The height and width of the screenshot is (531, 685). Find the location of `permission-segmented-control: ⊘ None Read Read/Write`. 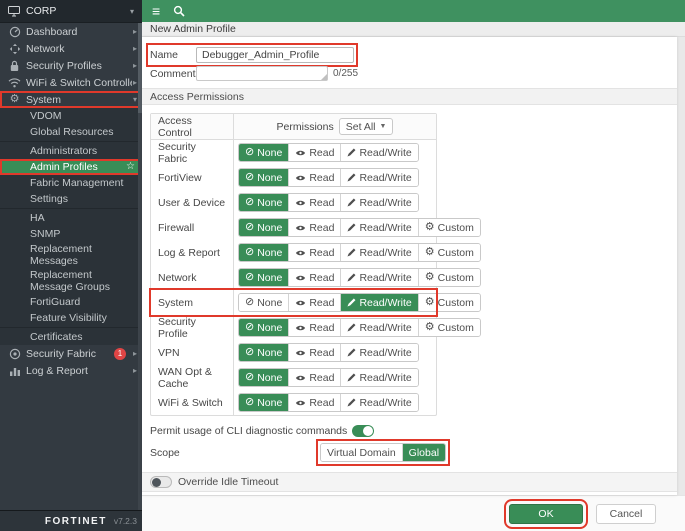

permission-segmented-control: ⊘ None Read Read/Write is located at coordinates (328, 202).